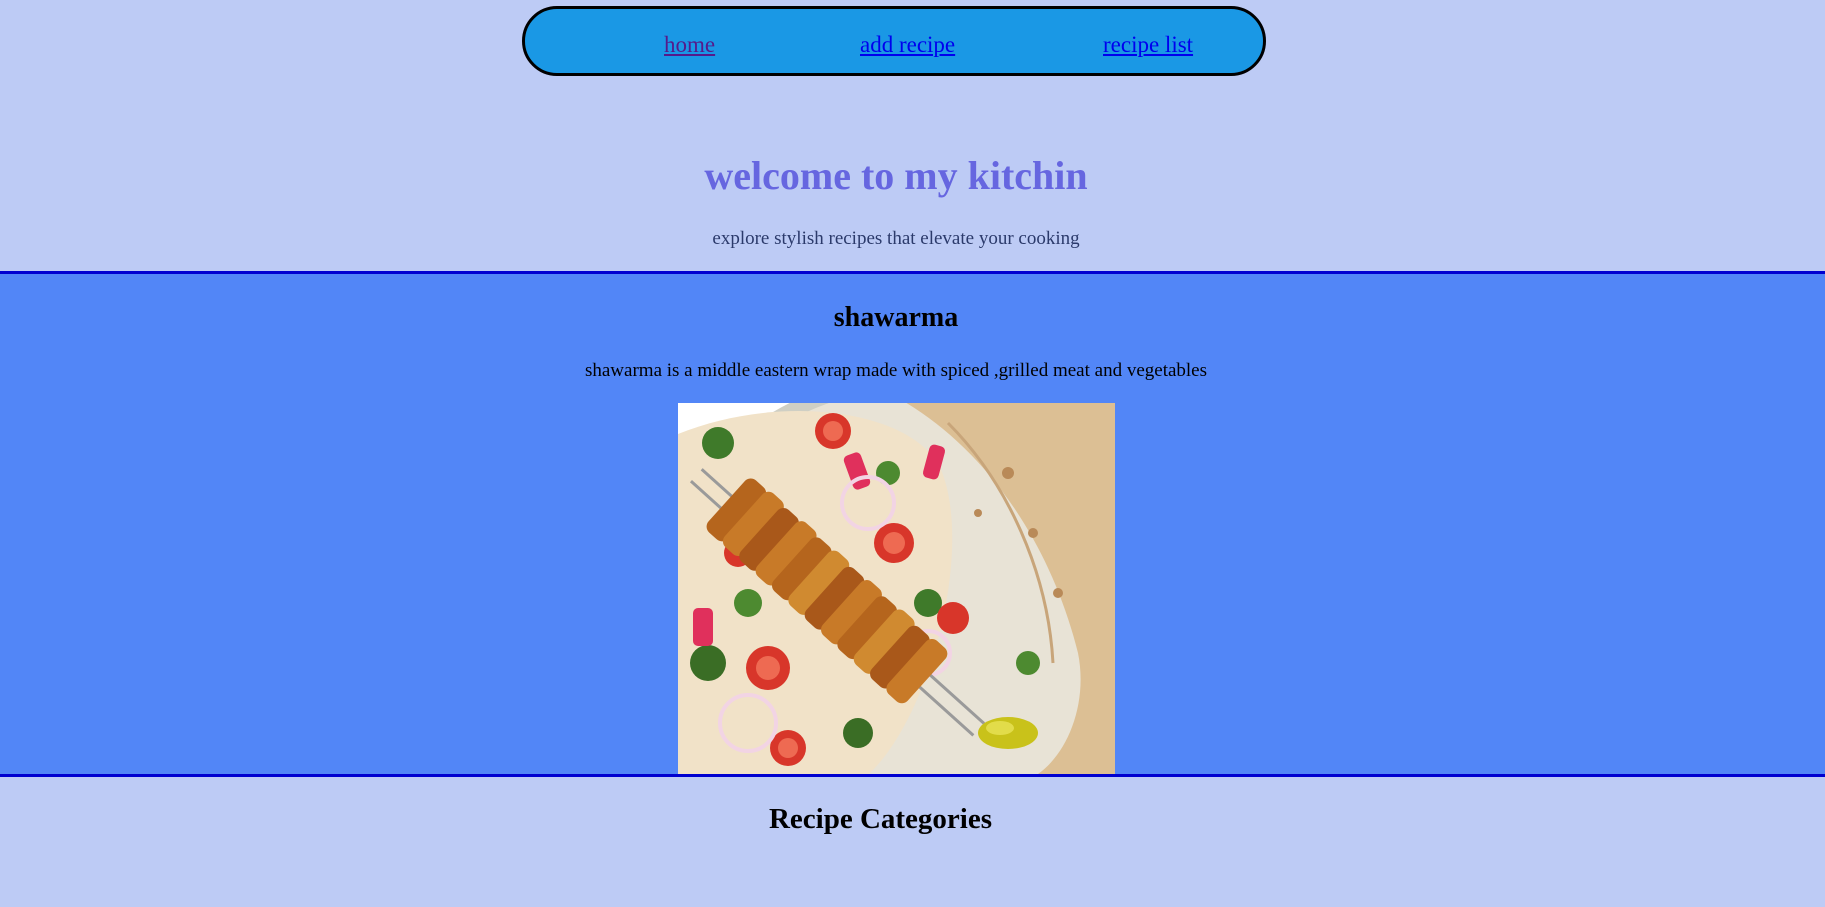 The height and width of the screenshot is (907, 1825). I want to click on nav-link-add-recipe: add recipe, so click(907, 44).